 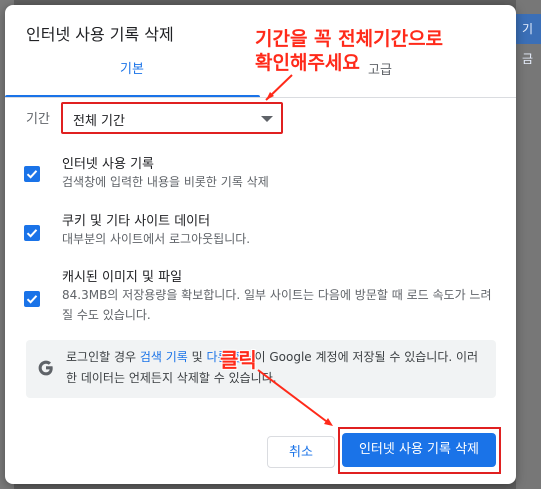 What do you see at coordinates (328, 422) in the screenshot?
I see `arrowhead-delete` at bounding box center [328, 422].